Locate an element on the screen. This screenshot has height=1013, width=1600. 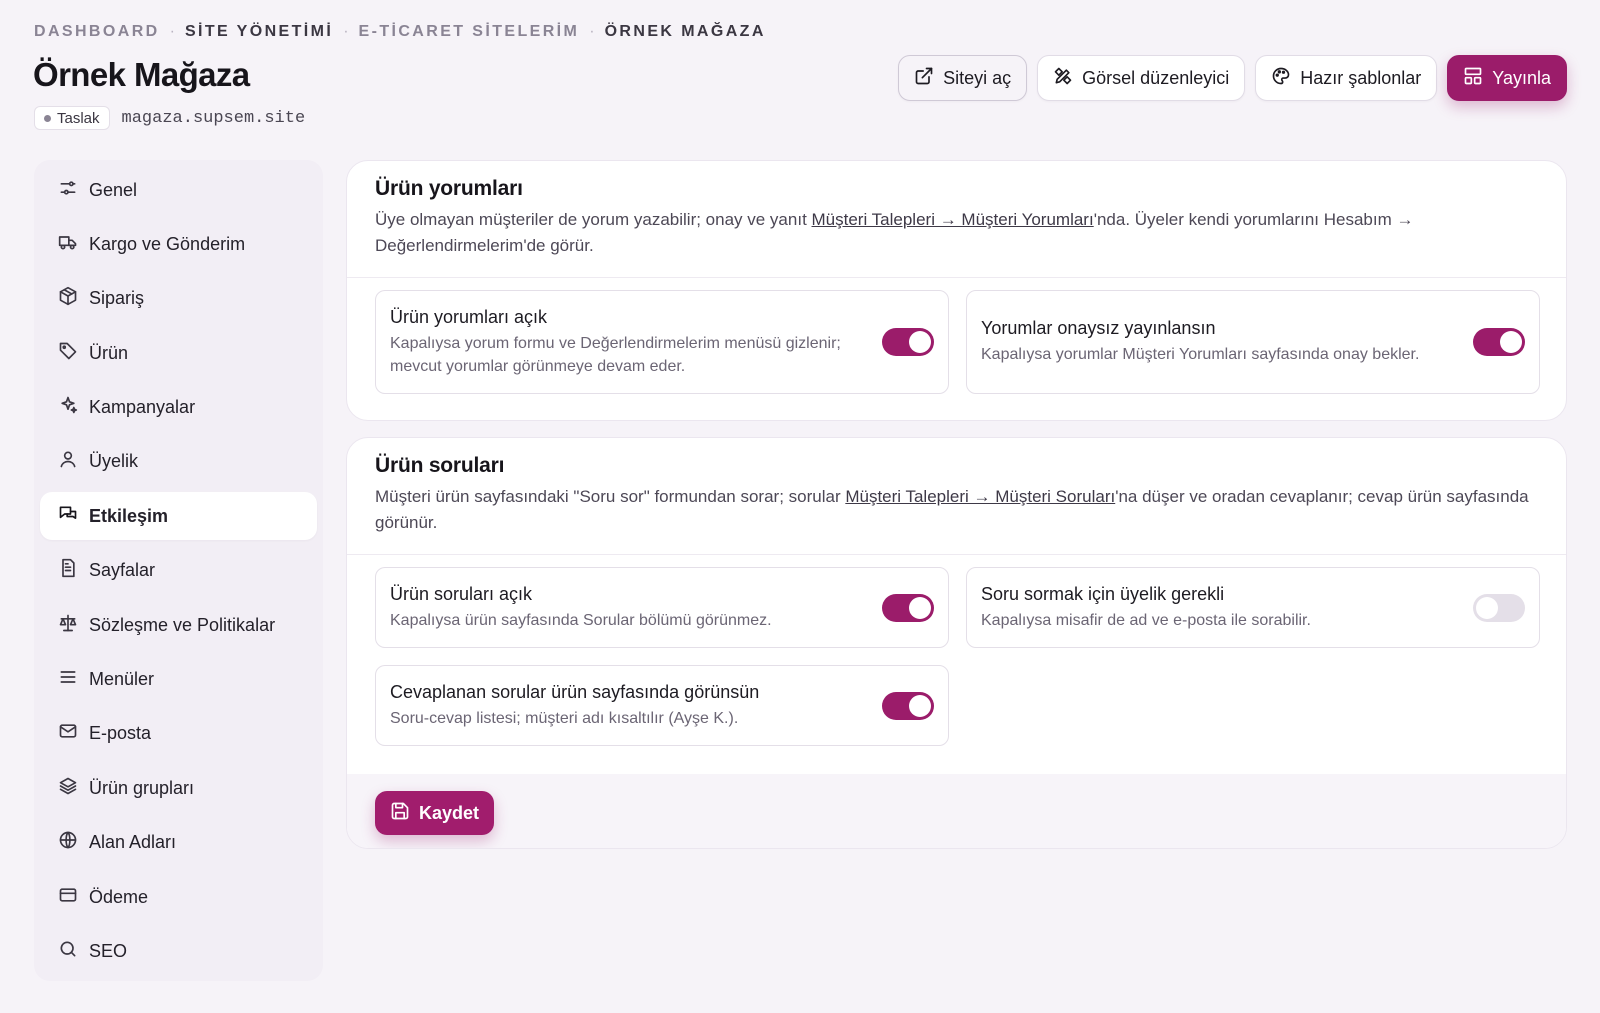
sidebar-item-label: E-posta is located at coordinates (120, 733).